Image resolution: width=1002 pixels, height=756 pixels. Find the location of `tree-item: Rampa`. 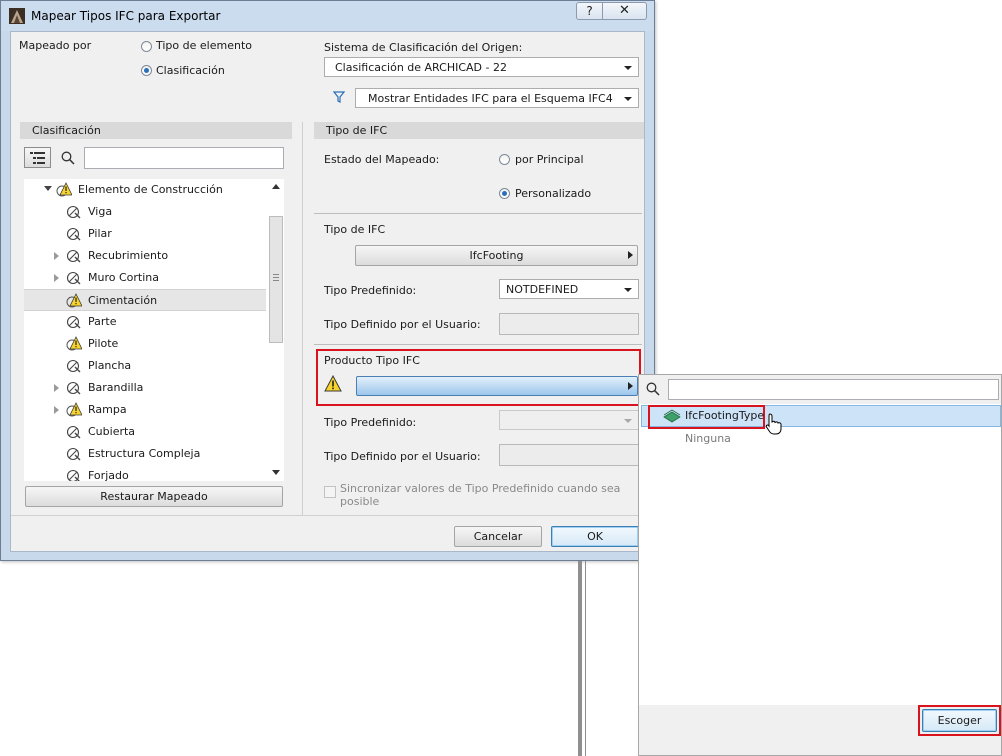

tree-item: Rampa is located at coordinates (145, 410).